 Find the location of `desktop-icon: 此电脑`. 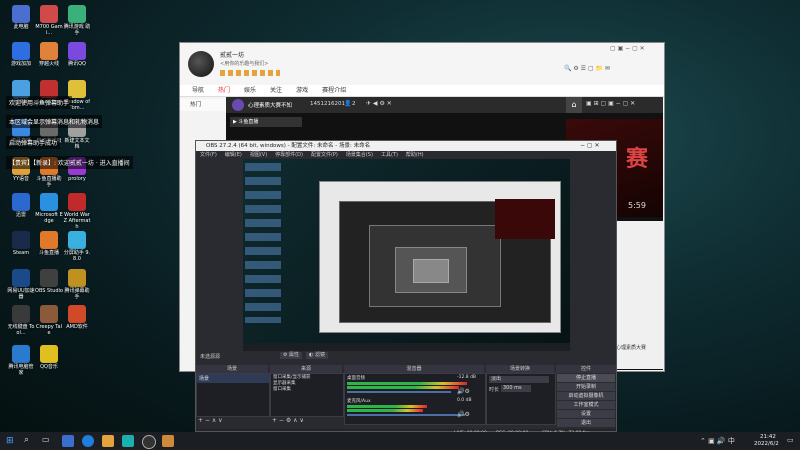

desktop-icon: 此电脑 is located at coordinates (21, 17).